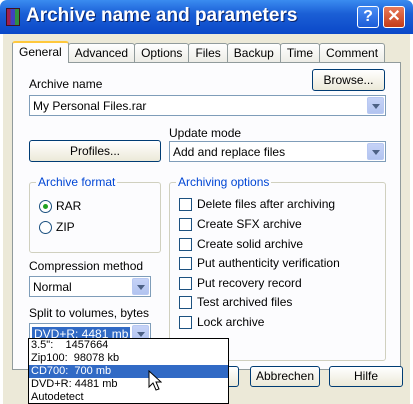  What do you see at coordinates (394, 17) in the screenshot?
I see `close-button: ✕` at bounding box center [394, 17].